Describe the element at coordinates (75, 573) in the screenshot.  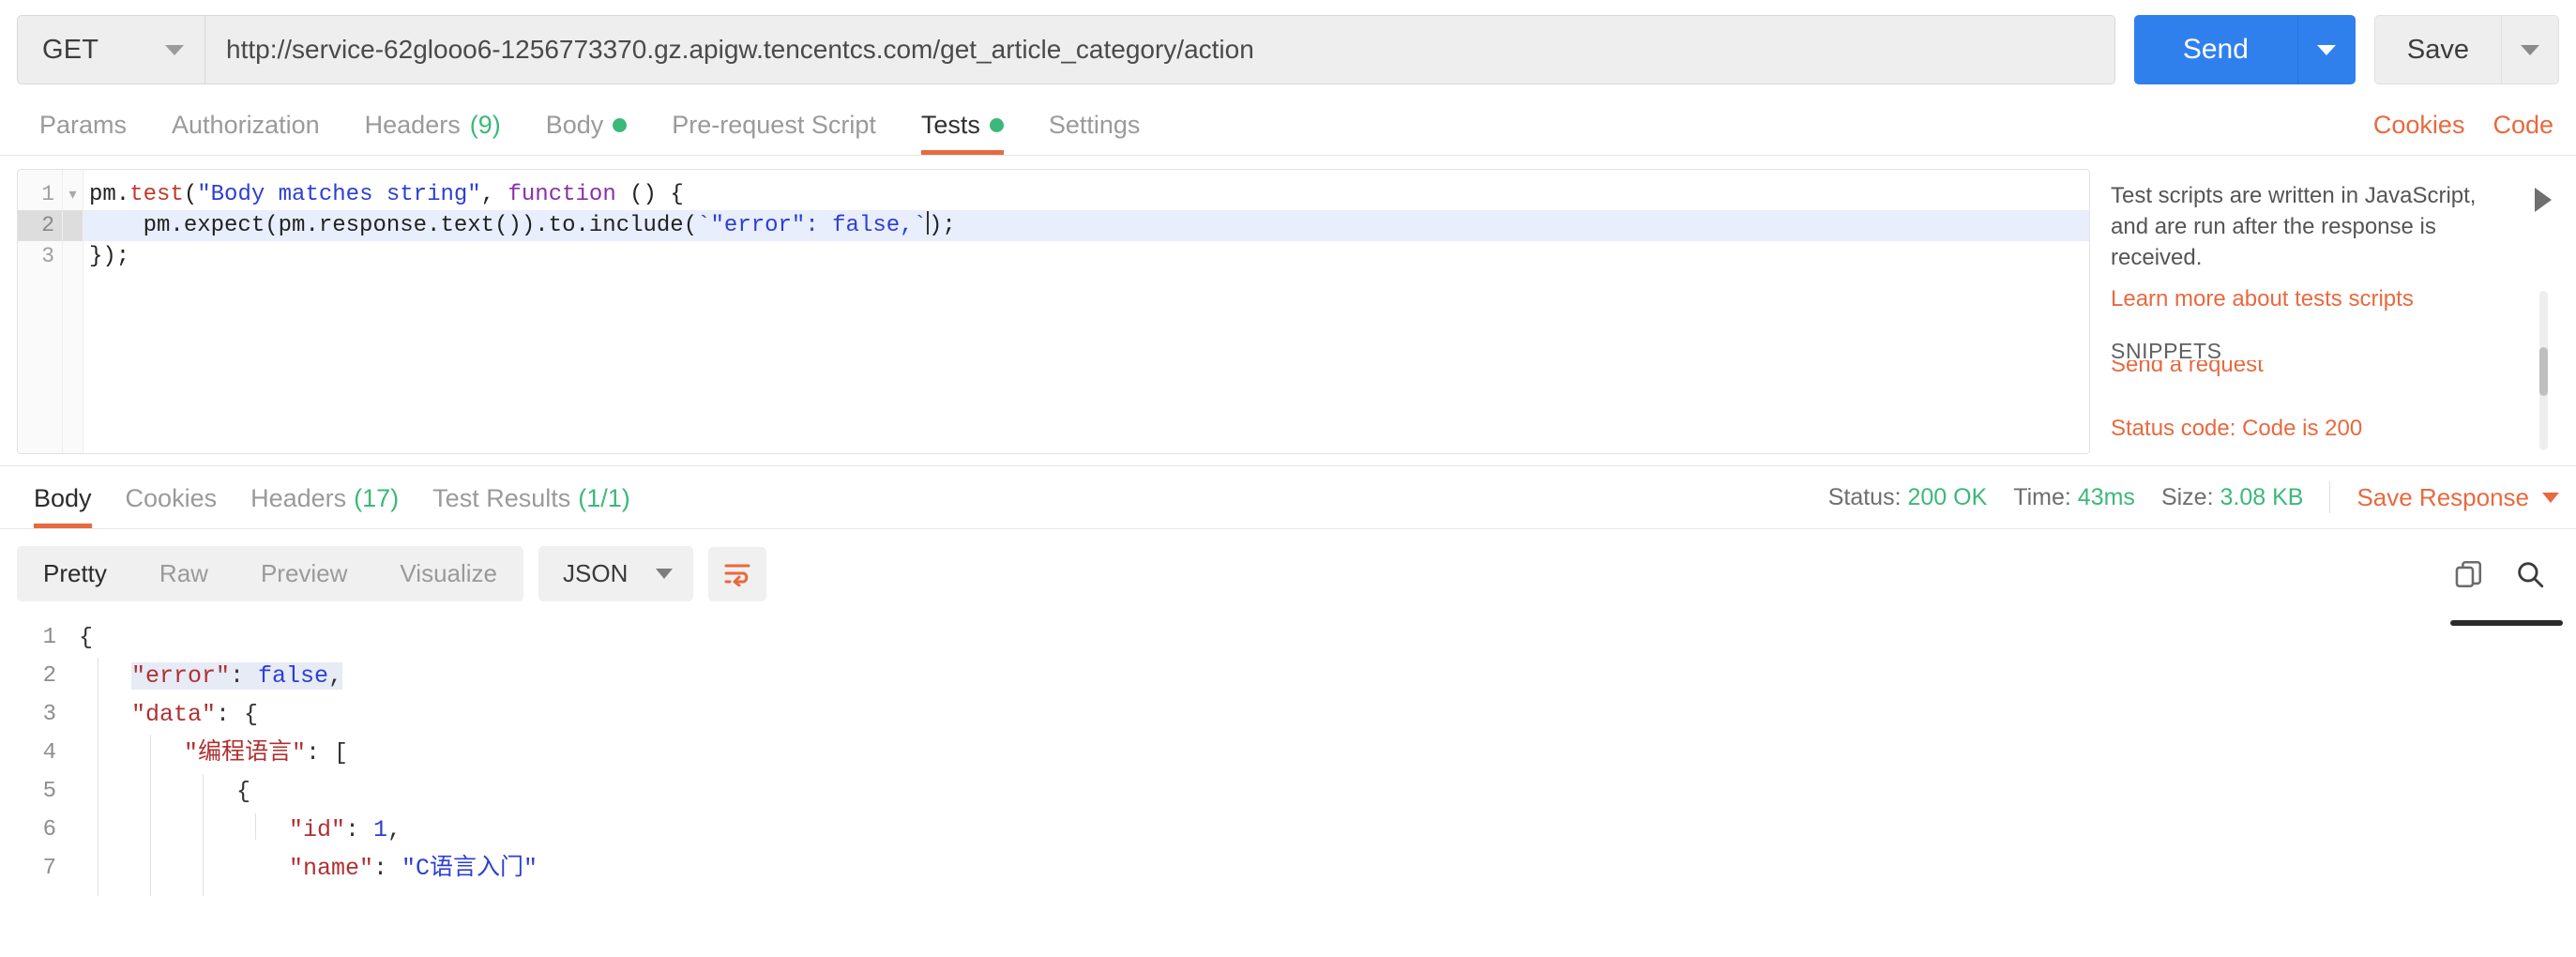
I see `view-pretty: Pretty` at that location.